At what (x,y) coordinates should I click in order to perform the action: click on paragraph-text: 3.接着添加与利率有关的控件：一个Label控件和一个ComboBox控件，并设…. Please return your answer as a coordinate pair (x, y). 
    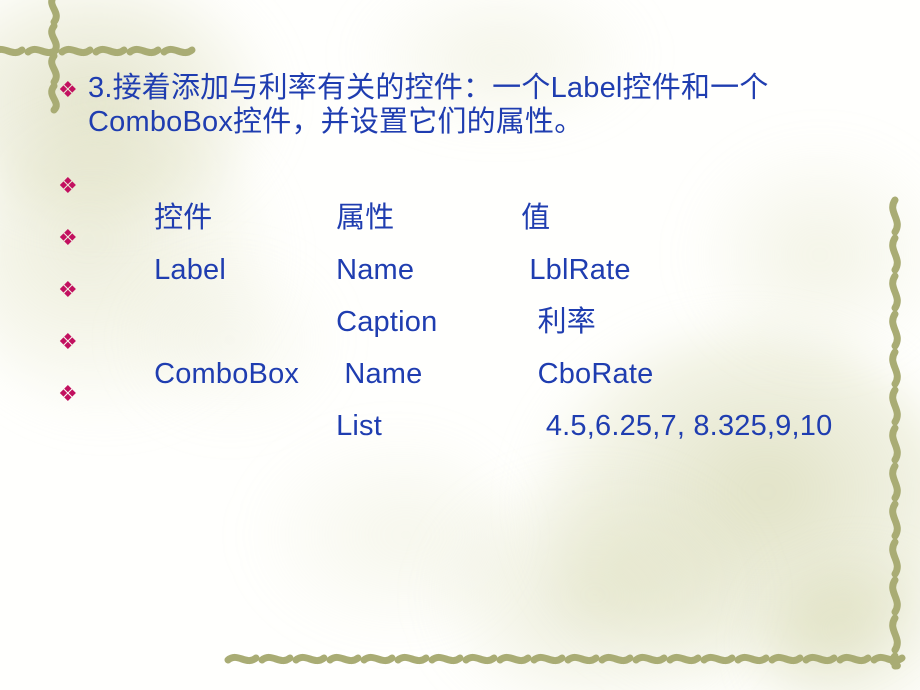
    Looking at the image, I should click on (428, 105).